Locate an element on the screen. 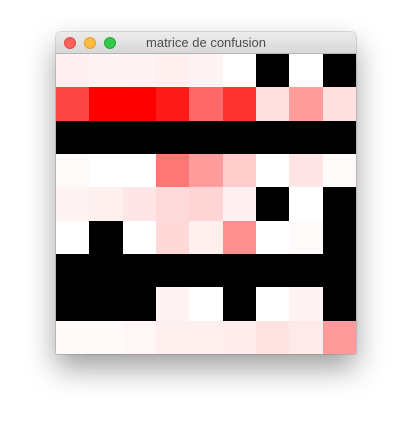 This screenshot has height=434, width=412. heatmap-cell-r6-c5 is located at coordinates (239, 270).